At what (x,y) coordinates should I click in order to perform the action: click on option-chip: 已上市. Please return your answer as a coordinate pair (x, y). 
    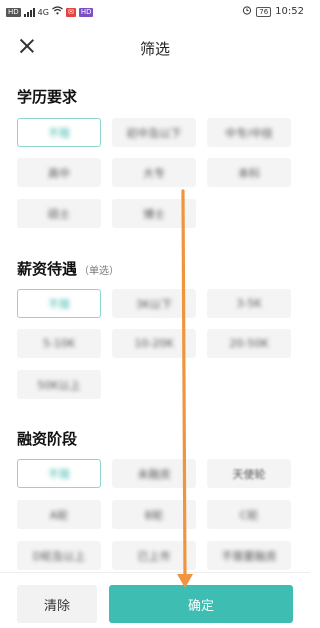
    Looking at the image, I should click on (154, 555).